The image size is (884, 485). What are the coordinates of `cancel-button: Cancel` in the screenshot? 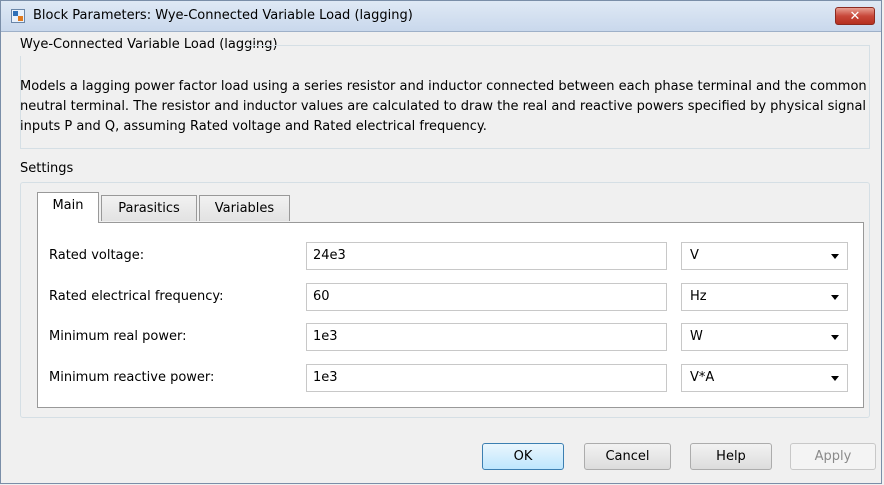 It's located at (627, 456).